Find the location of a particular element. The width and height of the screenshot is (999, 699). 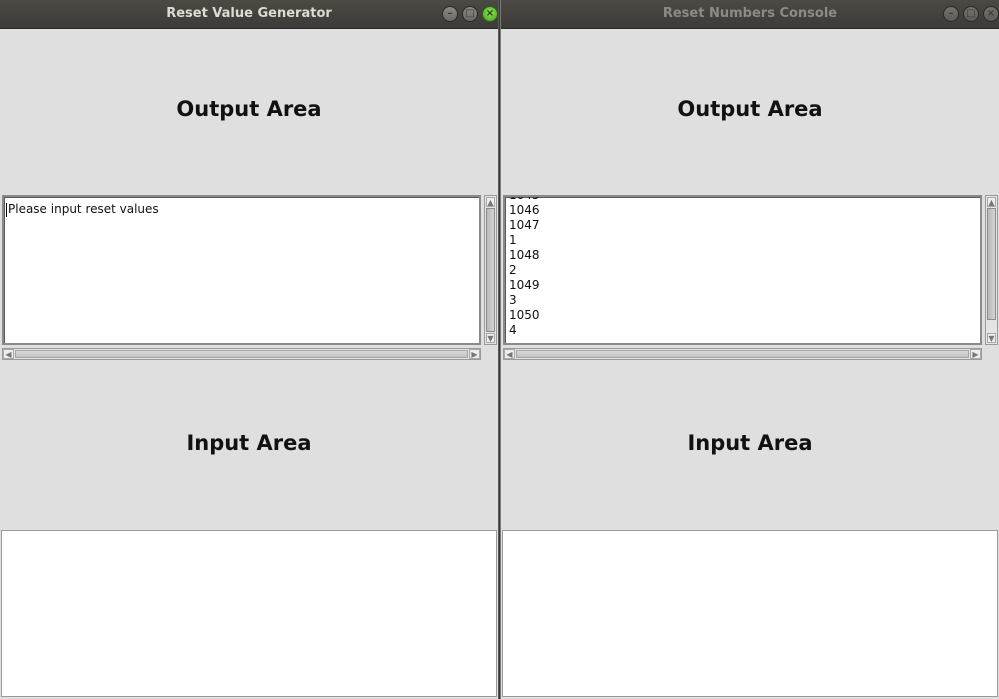

window-title: Reset Numbers Console is located at coordinates (750, 13).